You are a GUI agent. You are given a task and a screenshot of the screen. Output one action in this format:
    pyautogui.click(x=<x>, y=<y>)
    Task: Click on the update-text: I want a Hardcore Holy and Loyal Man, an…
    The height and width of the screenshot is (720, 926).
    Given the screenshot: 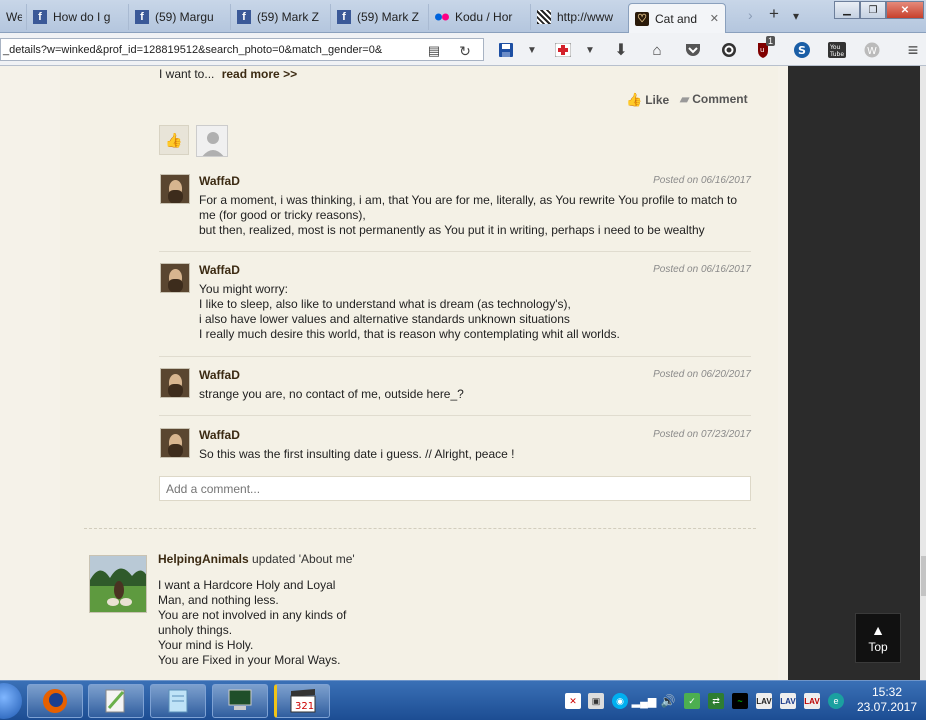 What is the action you would take?
    pyautogui.click(x=288, y=623)
    